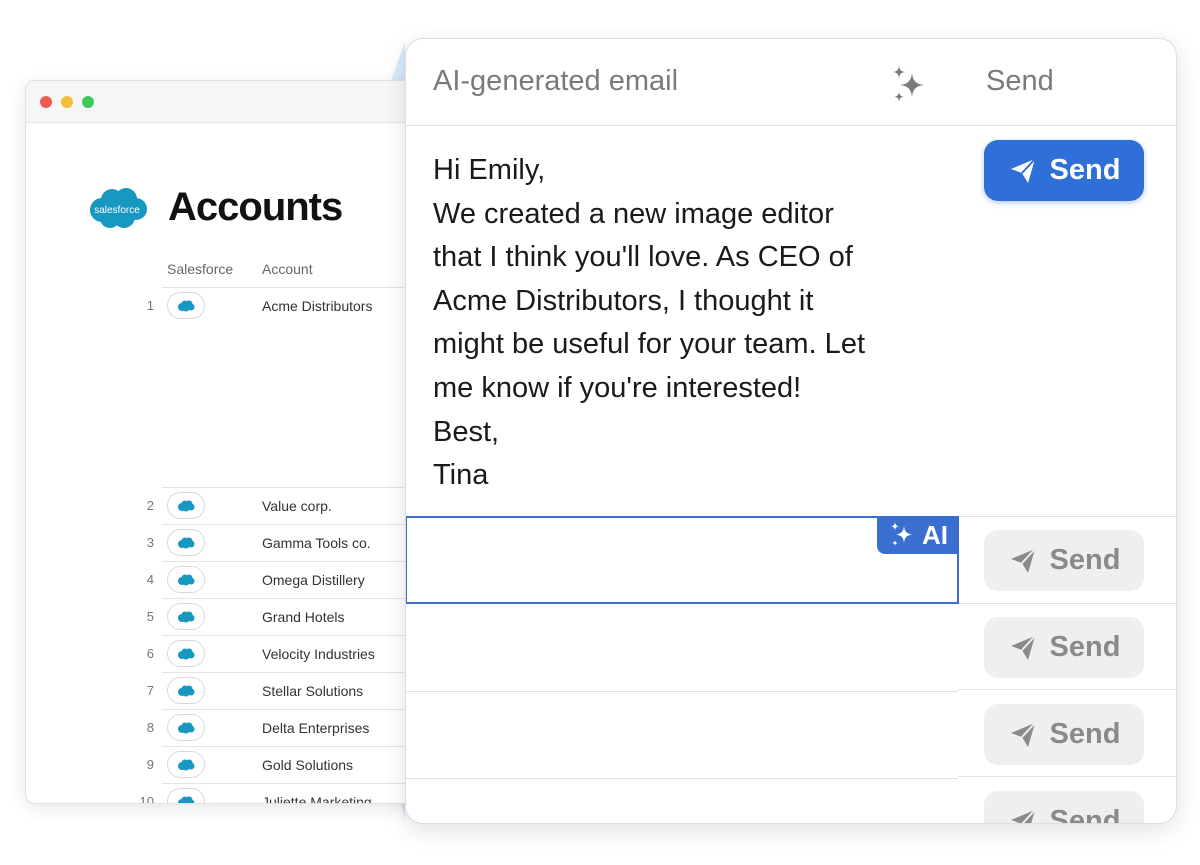  Describe the element at coordinates (682, 560) in the screenshot. I see `ai-email-cell-selected: AI` at that location.